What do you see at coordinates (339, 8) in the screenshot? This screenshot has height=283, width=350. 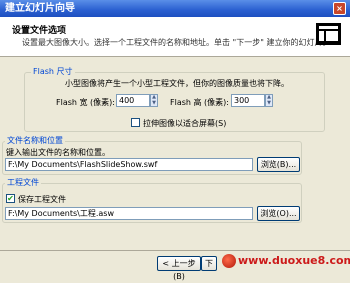 I see `close-button: ×` at bounding box center [339, 8].